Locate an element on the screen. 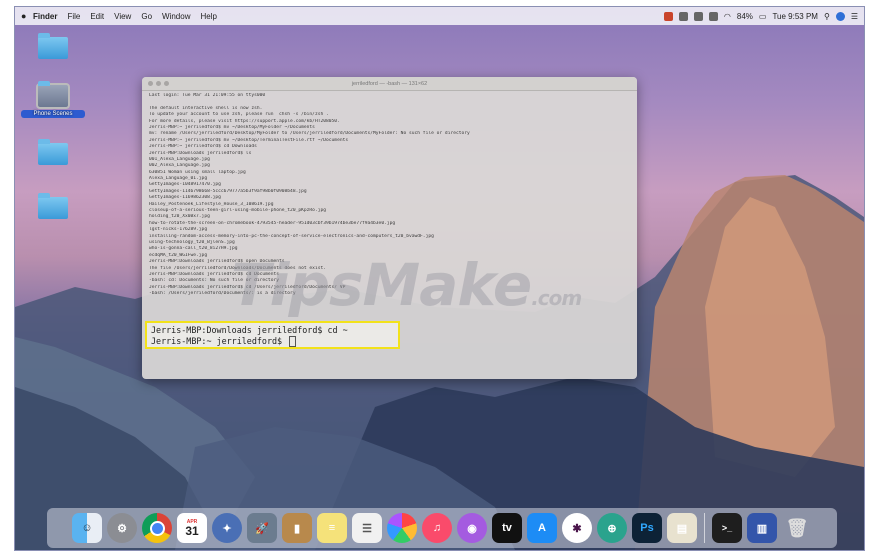  tv-label: tv is located at coordinates (507, 528).